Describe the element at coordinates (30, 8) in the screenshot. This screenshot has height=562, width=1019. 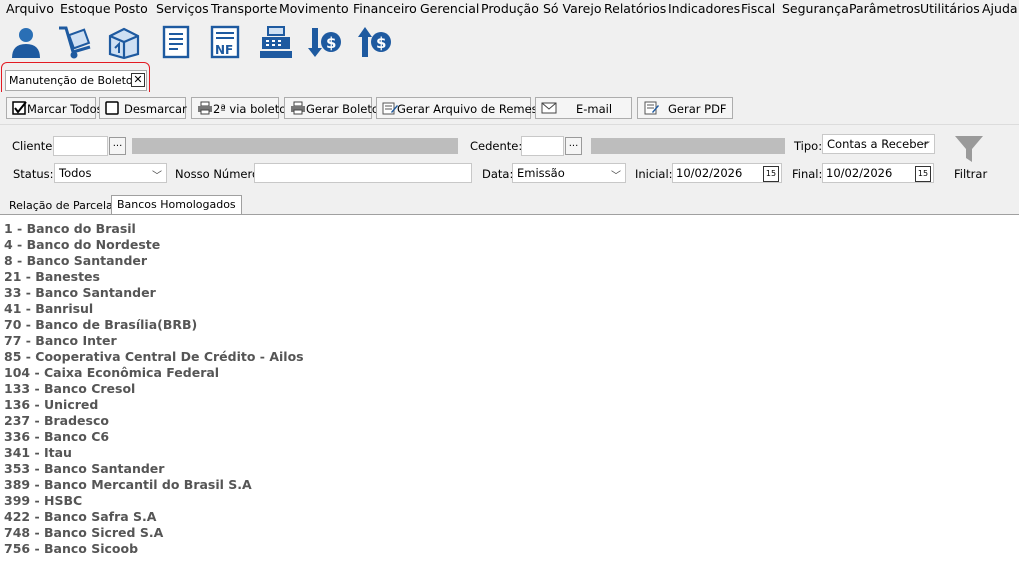
I see `menu-arquivo: Arquivo` at that location.